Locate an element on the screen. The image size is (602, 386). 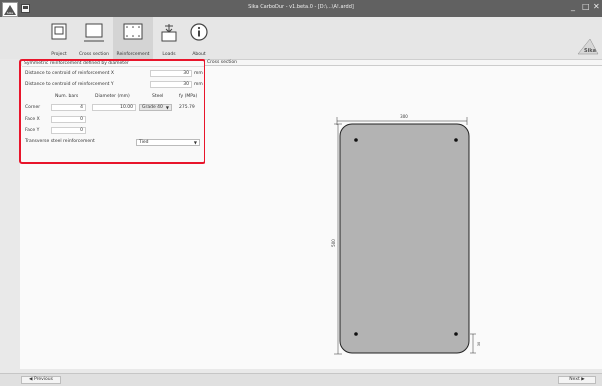
loads-icon is located at coordinates (169, 33).